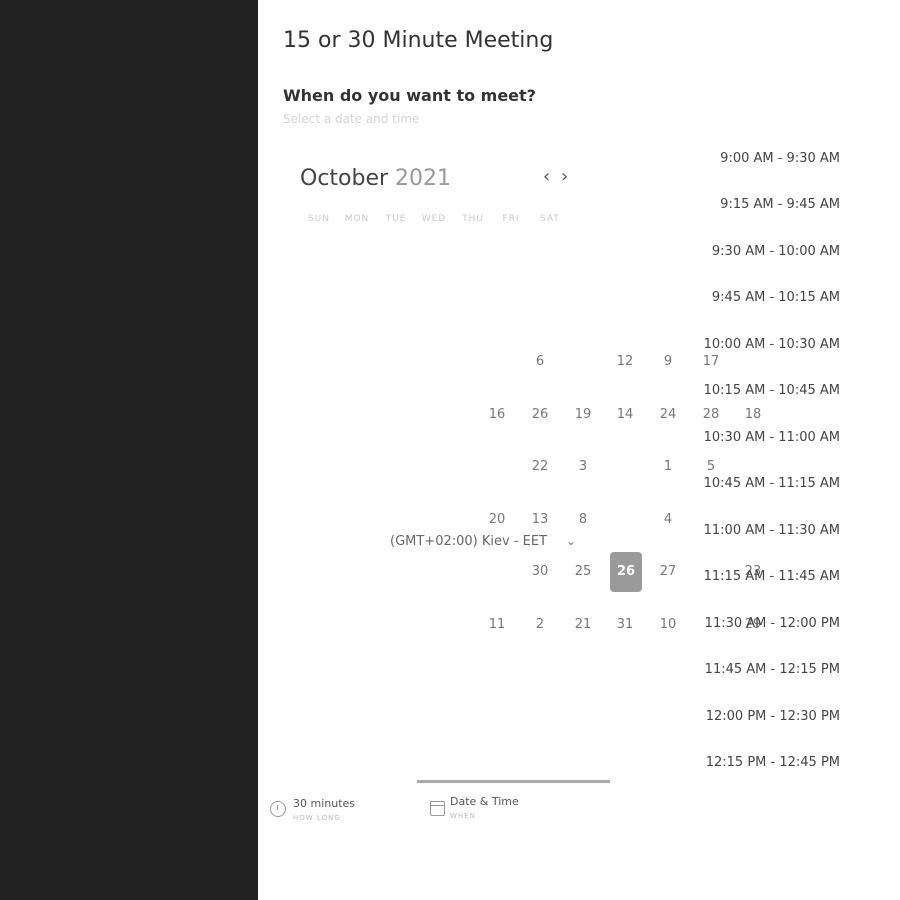  Describe the element at coordinates (317, 818) in the screenshot. I see `duration-sub: HOW LONG` at that location.